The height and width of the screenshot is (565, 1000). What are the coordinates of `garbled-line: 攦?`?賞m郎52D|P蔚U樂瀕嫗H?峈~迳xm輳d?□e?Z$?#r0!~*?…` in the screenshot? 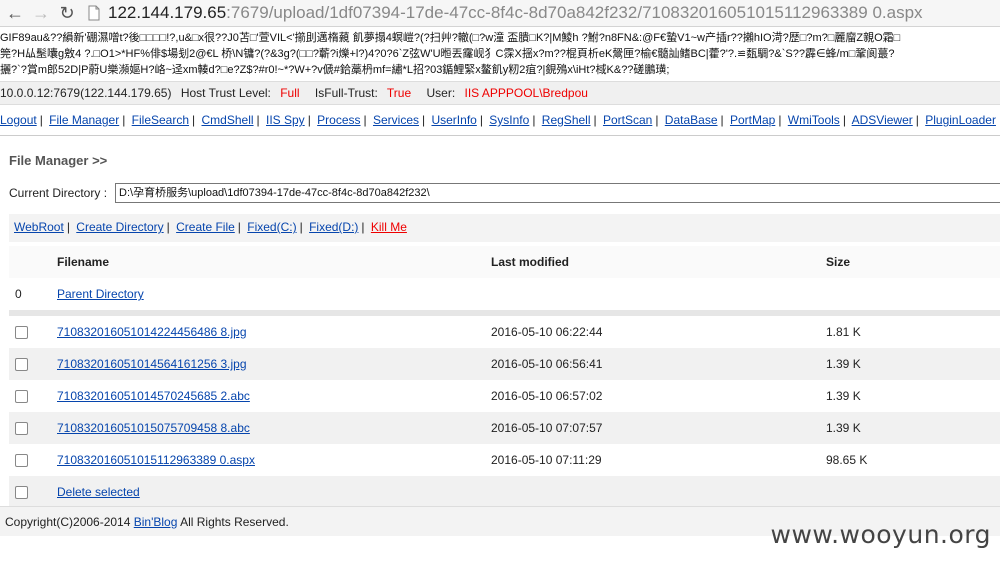 It's located at (335, 70).